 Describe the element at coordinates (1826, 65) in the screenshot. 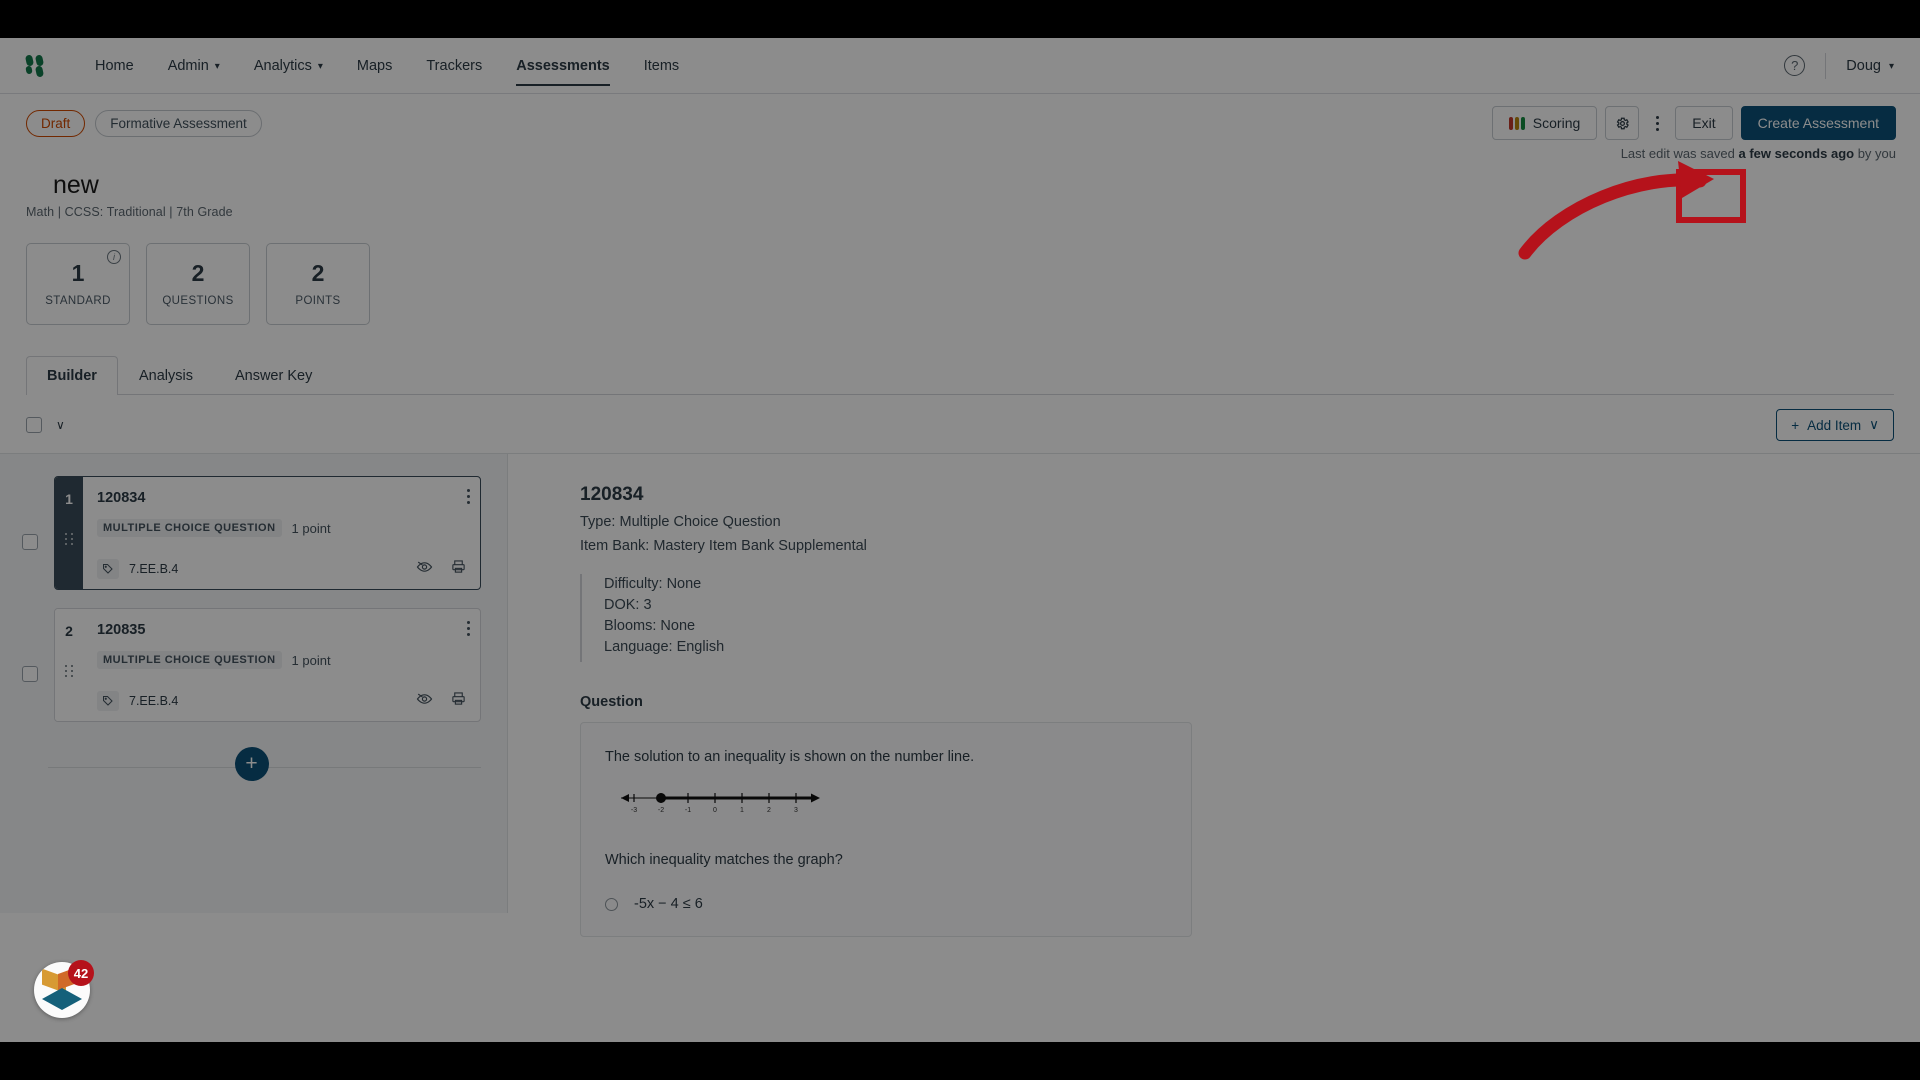

I see `nav-divider` at that location.